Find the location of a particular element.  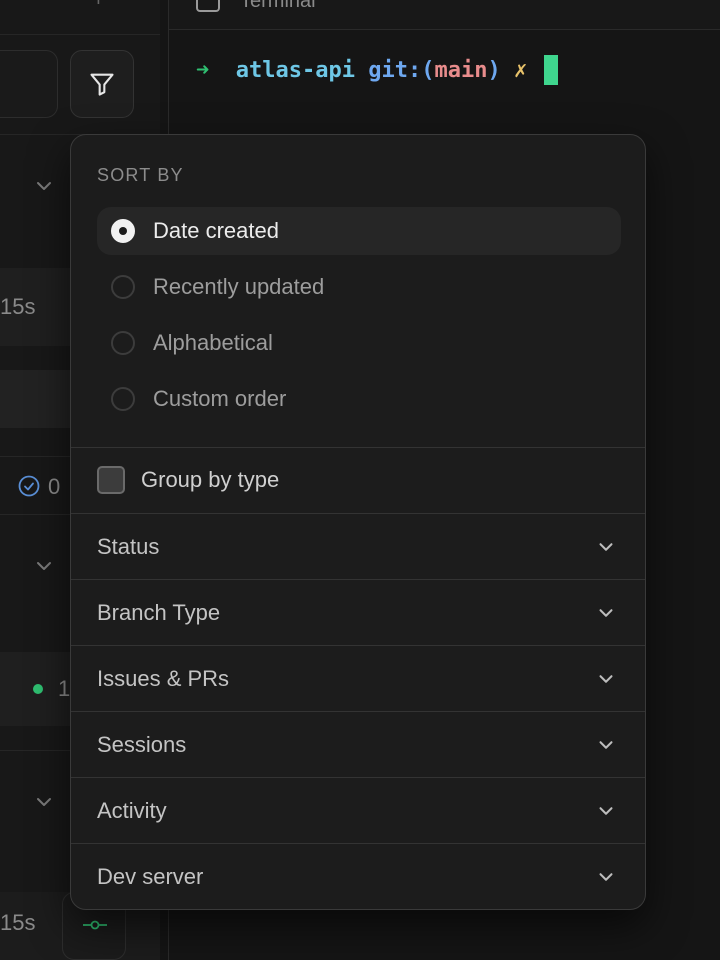

prompt-git-label: git:( is located at coordinates (401, 70).